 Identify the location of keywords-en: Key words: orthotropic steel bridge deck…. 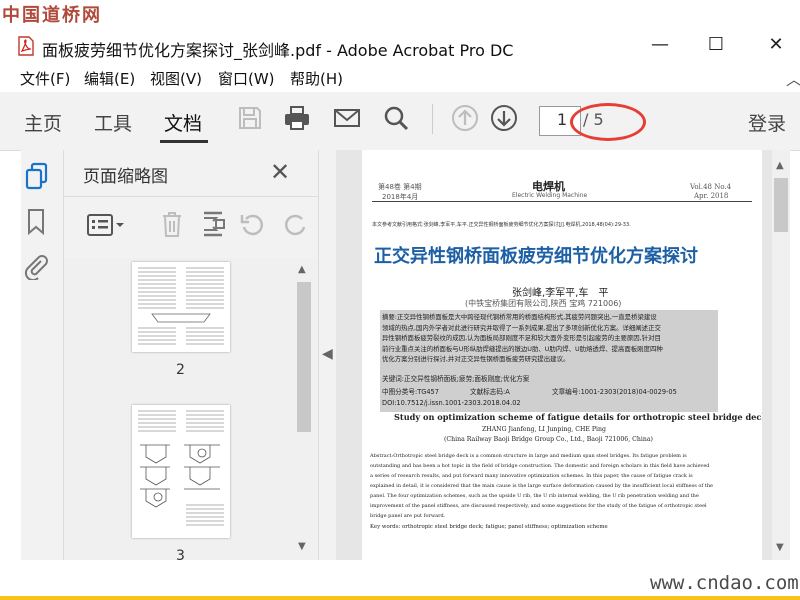
(489, 527).